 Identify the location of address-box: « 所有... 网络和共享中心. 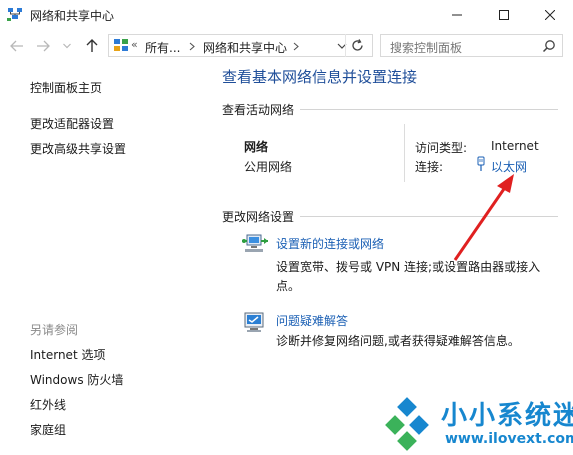
(240, 45).